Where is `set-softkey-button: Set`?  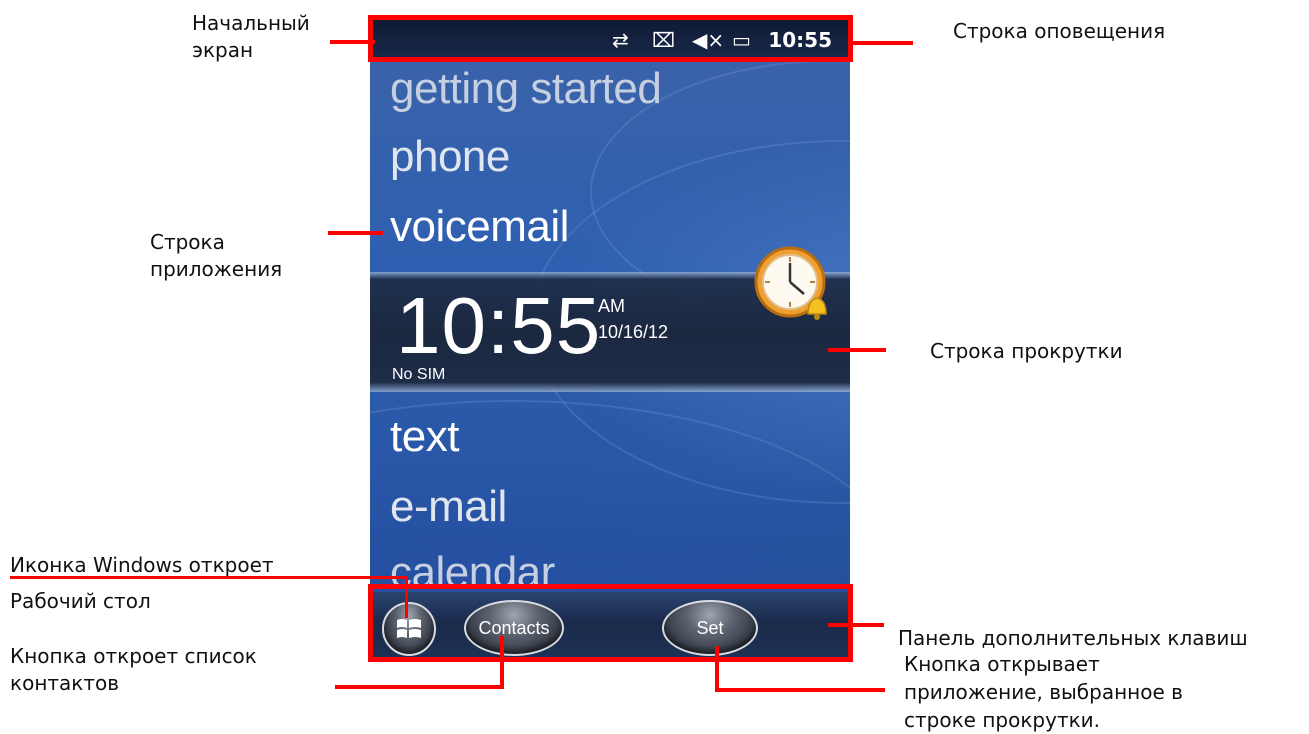
set-softkey-button: Set is located at coordinates (710, 628).